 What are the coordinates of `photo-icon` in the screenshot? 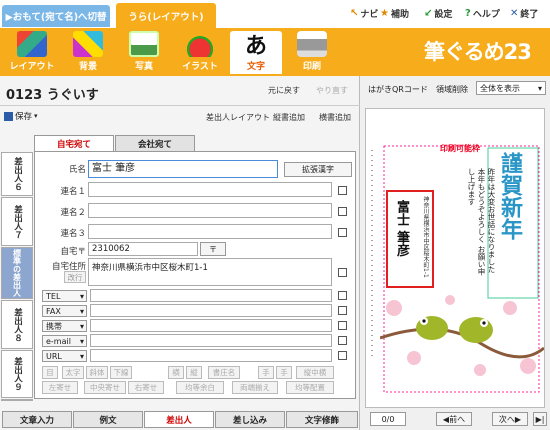 It's located at (144, 44).